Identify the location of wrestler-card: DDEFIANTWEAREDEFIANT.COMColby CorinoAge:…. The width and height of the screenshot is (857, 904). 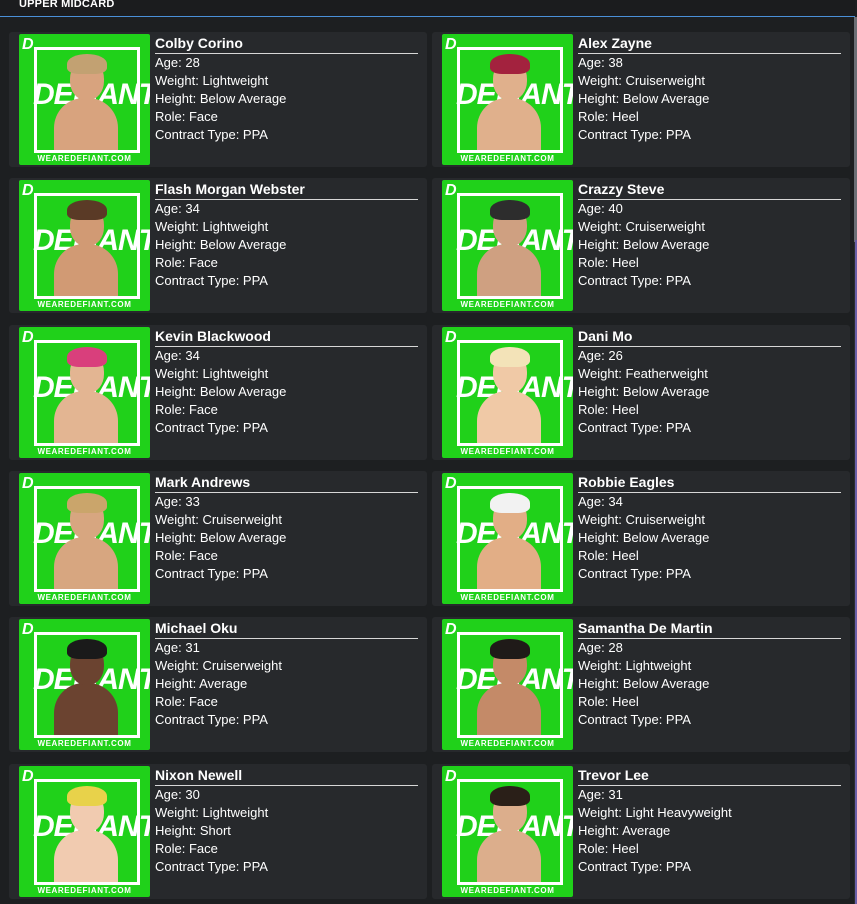
(218, 99).